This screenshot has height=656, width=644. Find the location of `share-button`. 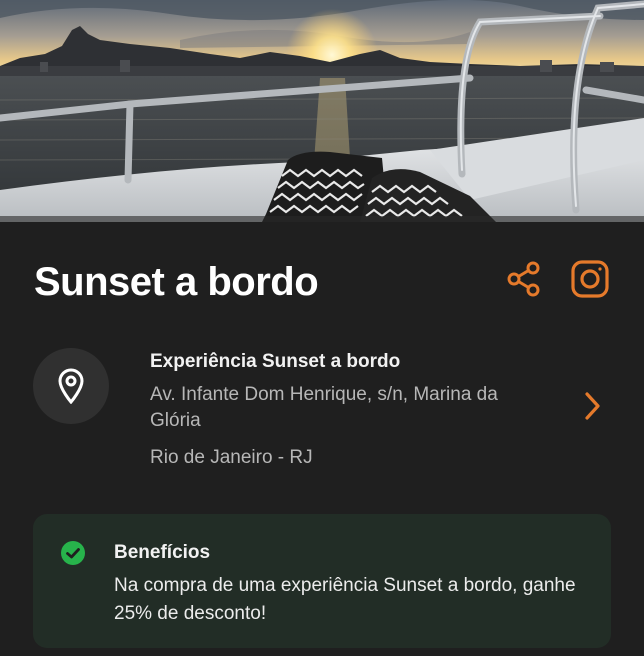

share-button is located at coordinates (524, 279).